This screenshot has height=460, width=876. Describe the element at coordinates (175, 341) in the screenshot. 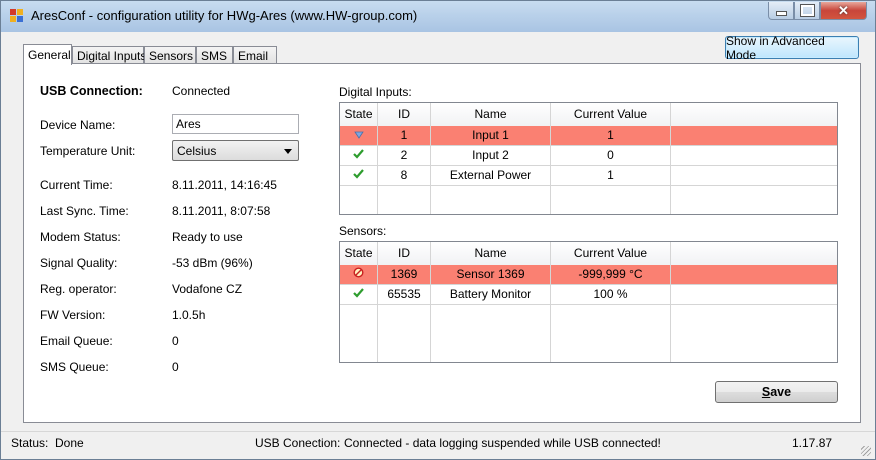

I see `email-queue-value: 0` at that location.